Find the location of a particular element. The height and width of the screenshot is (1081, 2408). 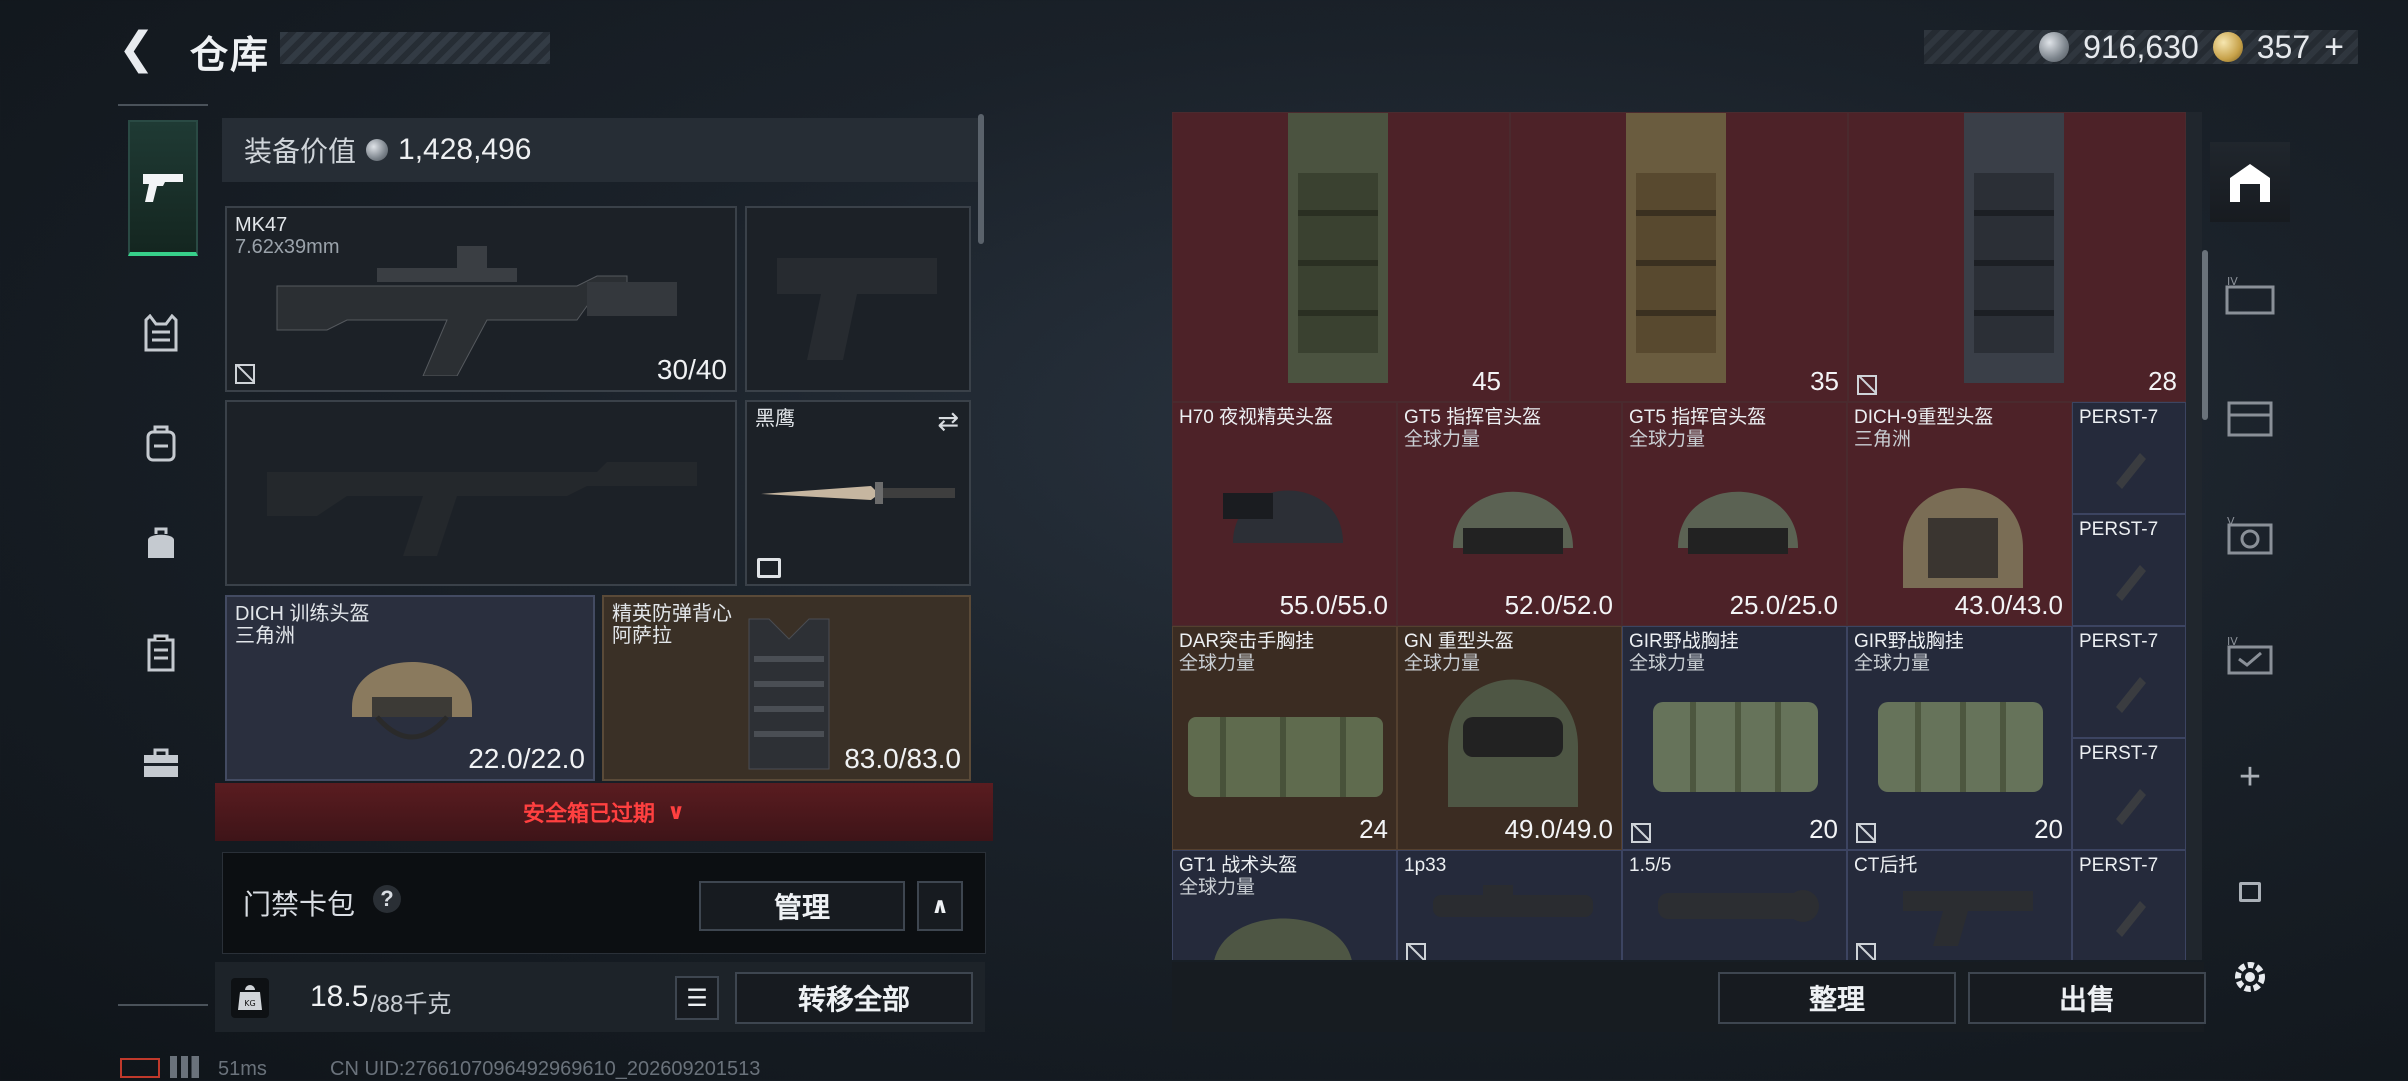

stash-item-helmet: DICH-9重型头盔 三角洲 43.0/43.0 is located at coordinates (1959, 514).